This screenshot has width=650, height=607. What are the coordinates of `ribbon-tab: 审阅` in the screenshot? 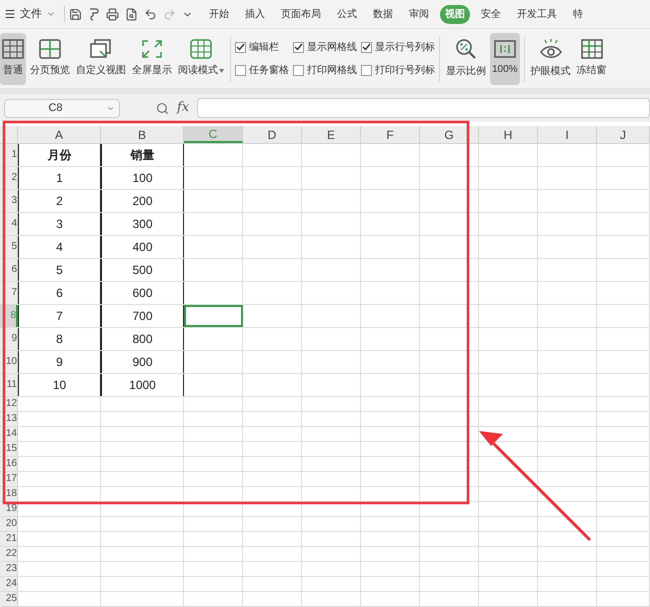 It's located at (419, 14).